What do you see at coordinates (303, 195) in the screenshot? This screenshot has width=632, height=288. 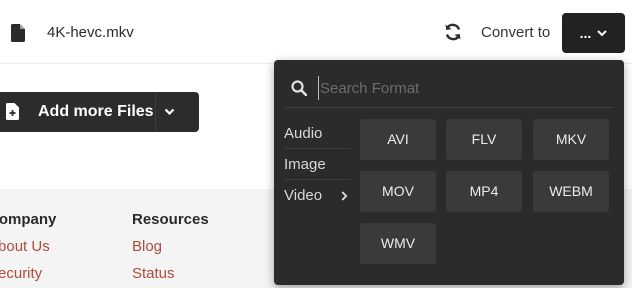 I see `category-label: Video` at bounding box center [303, 195].